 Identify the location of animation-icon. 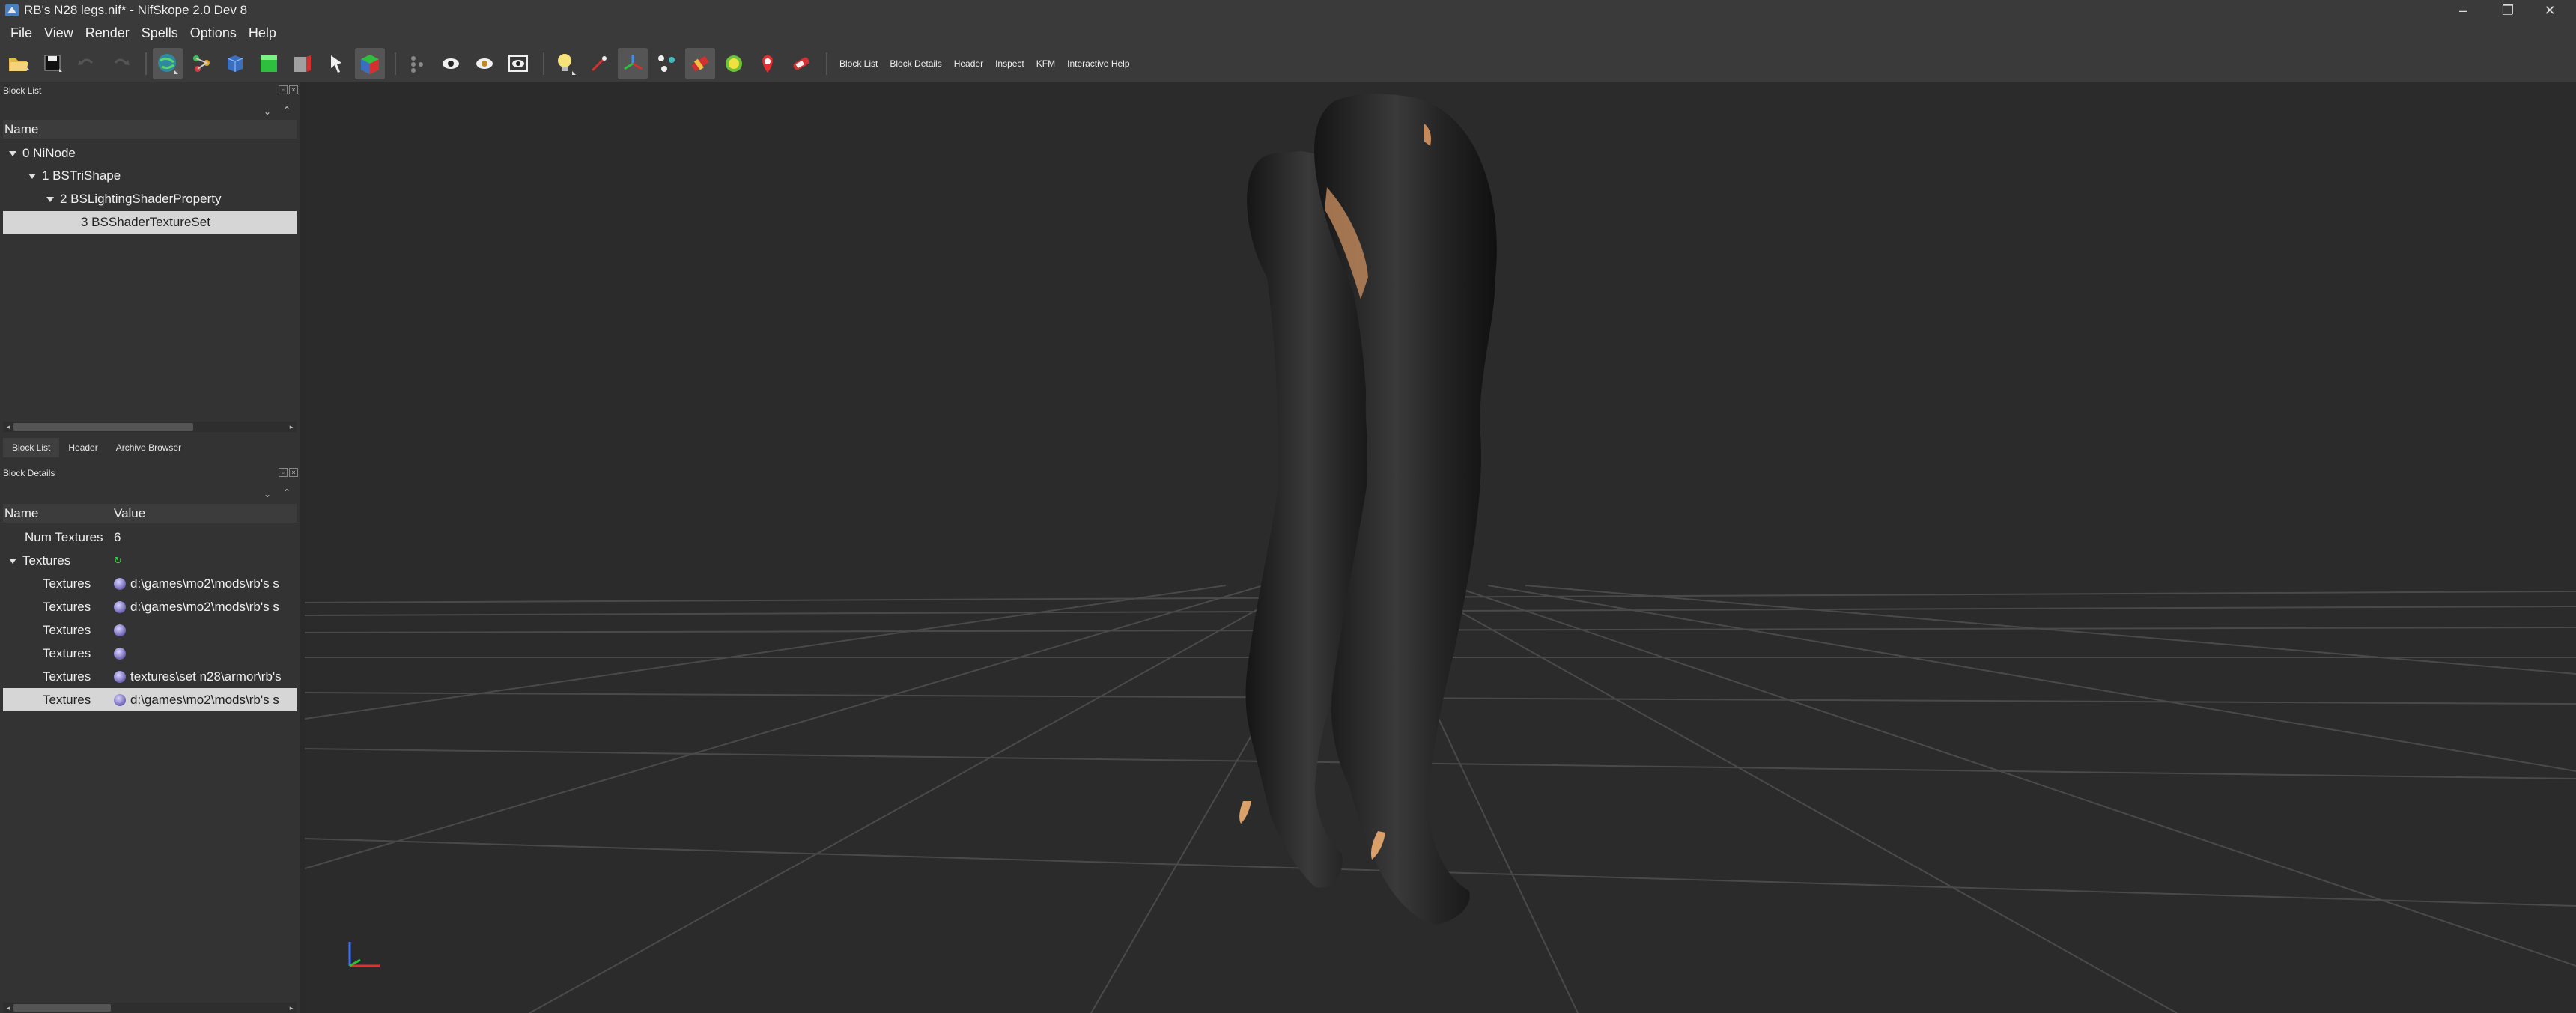
(417, 63).